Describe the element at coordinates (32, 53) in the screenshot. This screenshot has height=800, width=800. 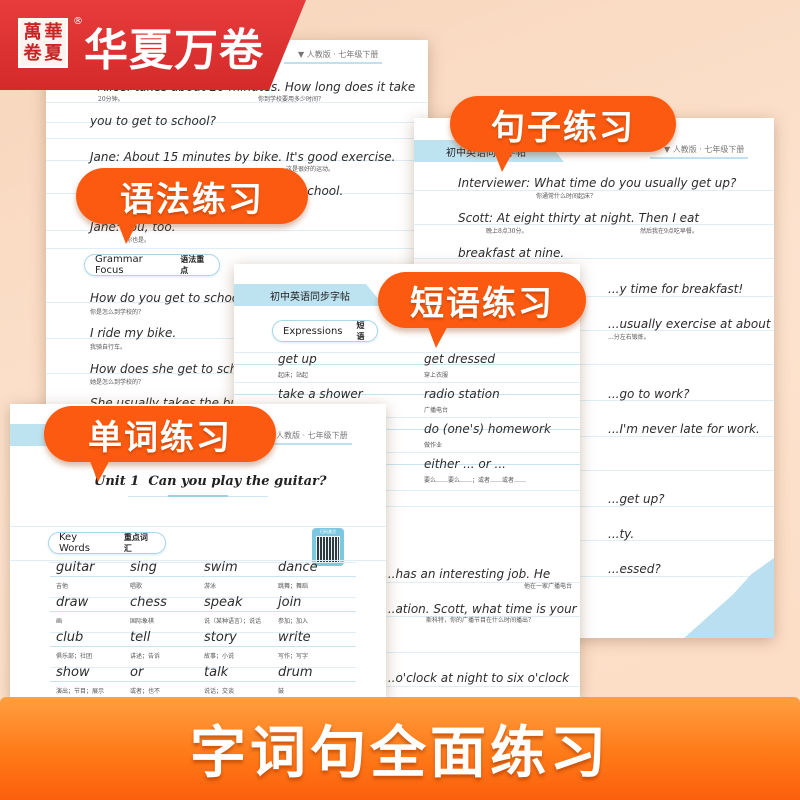
I see `seal-char: 卷` at that location.